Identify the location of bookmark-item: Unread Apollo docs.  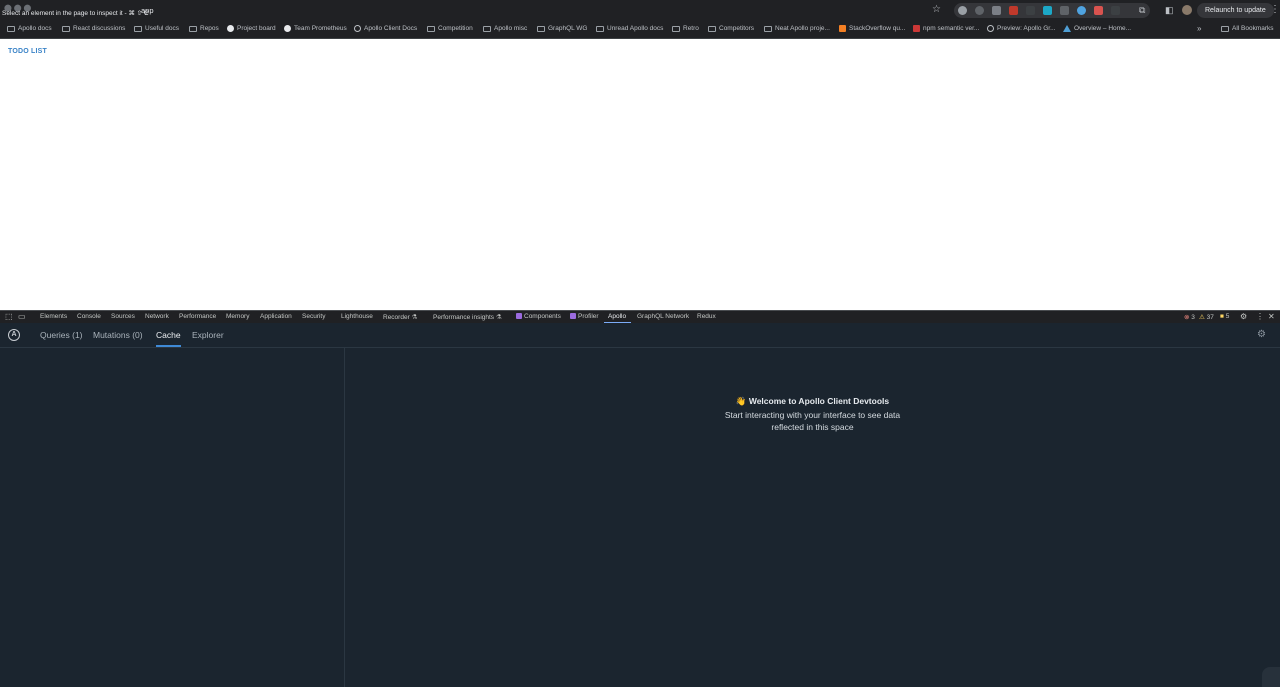
(629, 28).